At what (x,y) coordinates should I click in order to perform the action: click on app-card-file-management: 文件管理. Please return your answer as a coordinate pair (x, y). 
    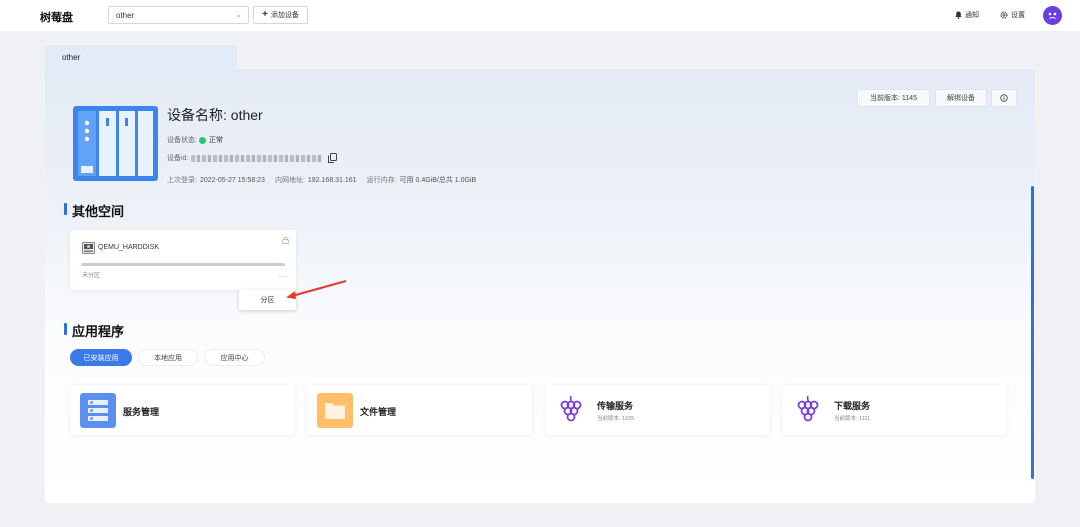
    Looking at the image, I should click on (419, 410).